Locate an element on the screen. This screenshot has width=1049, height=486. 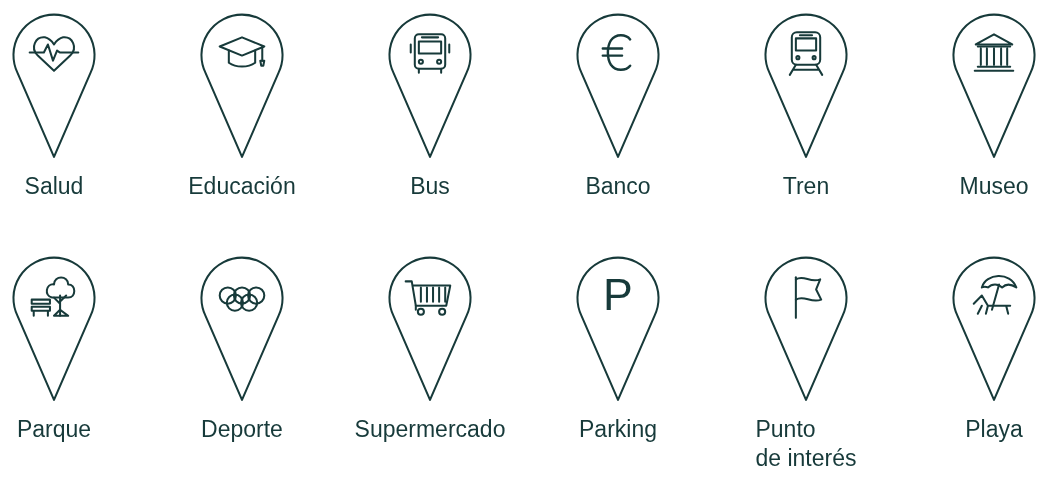
pin-label: Banco is located at coordinates (618, 186).